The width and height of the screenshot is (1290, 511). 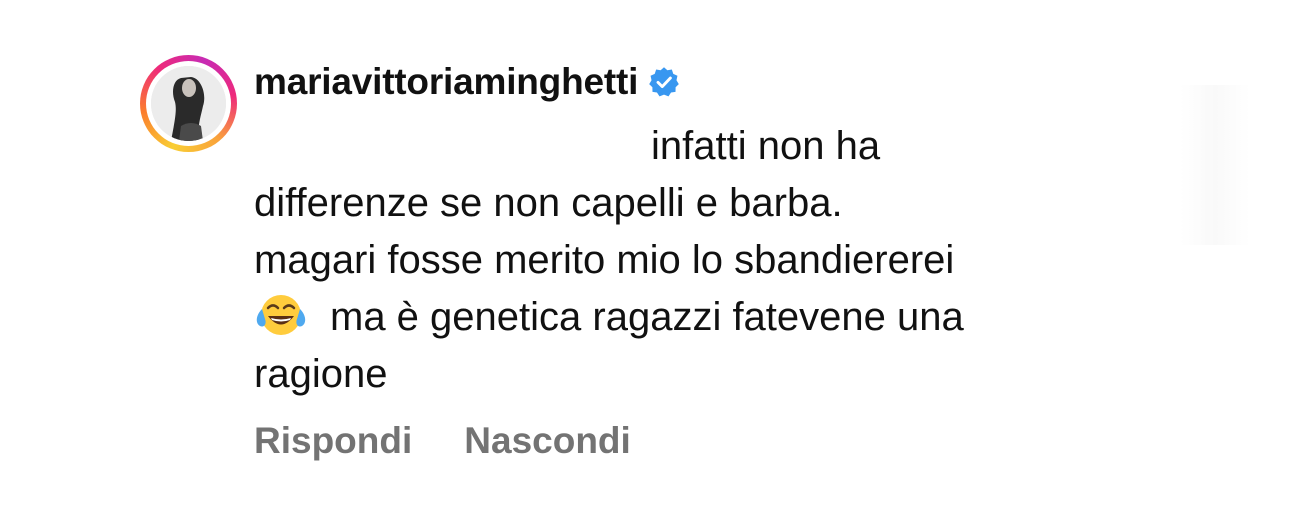 What do you see at coordinates (442, 441) in the screenshot?
I see `comment-actions: Rispondi Nascondi` at bounding box center [442, 441].